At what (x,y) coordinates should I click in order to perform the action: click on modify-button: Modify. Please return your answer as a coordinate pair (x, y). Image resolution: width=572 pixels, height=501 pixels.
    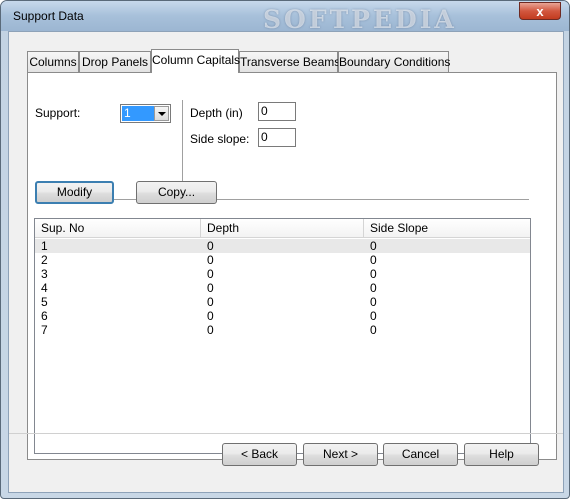
    Looking at the image, I should click on (74, 192).